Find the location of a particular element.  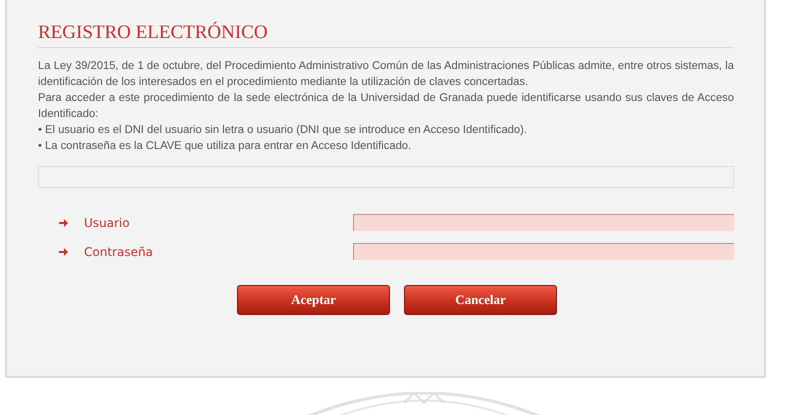

info-text: • La contraseña es la CLAVE que utiliza para entrar en Acceso Identificado. is located at coordinates (225, 146).